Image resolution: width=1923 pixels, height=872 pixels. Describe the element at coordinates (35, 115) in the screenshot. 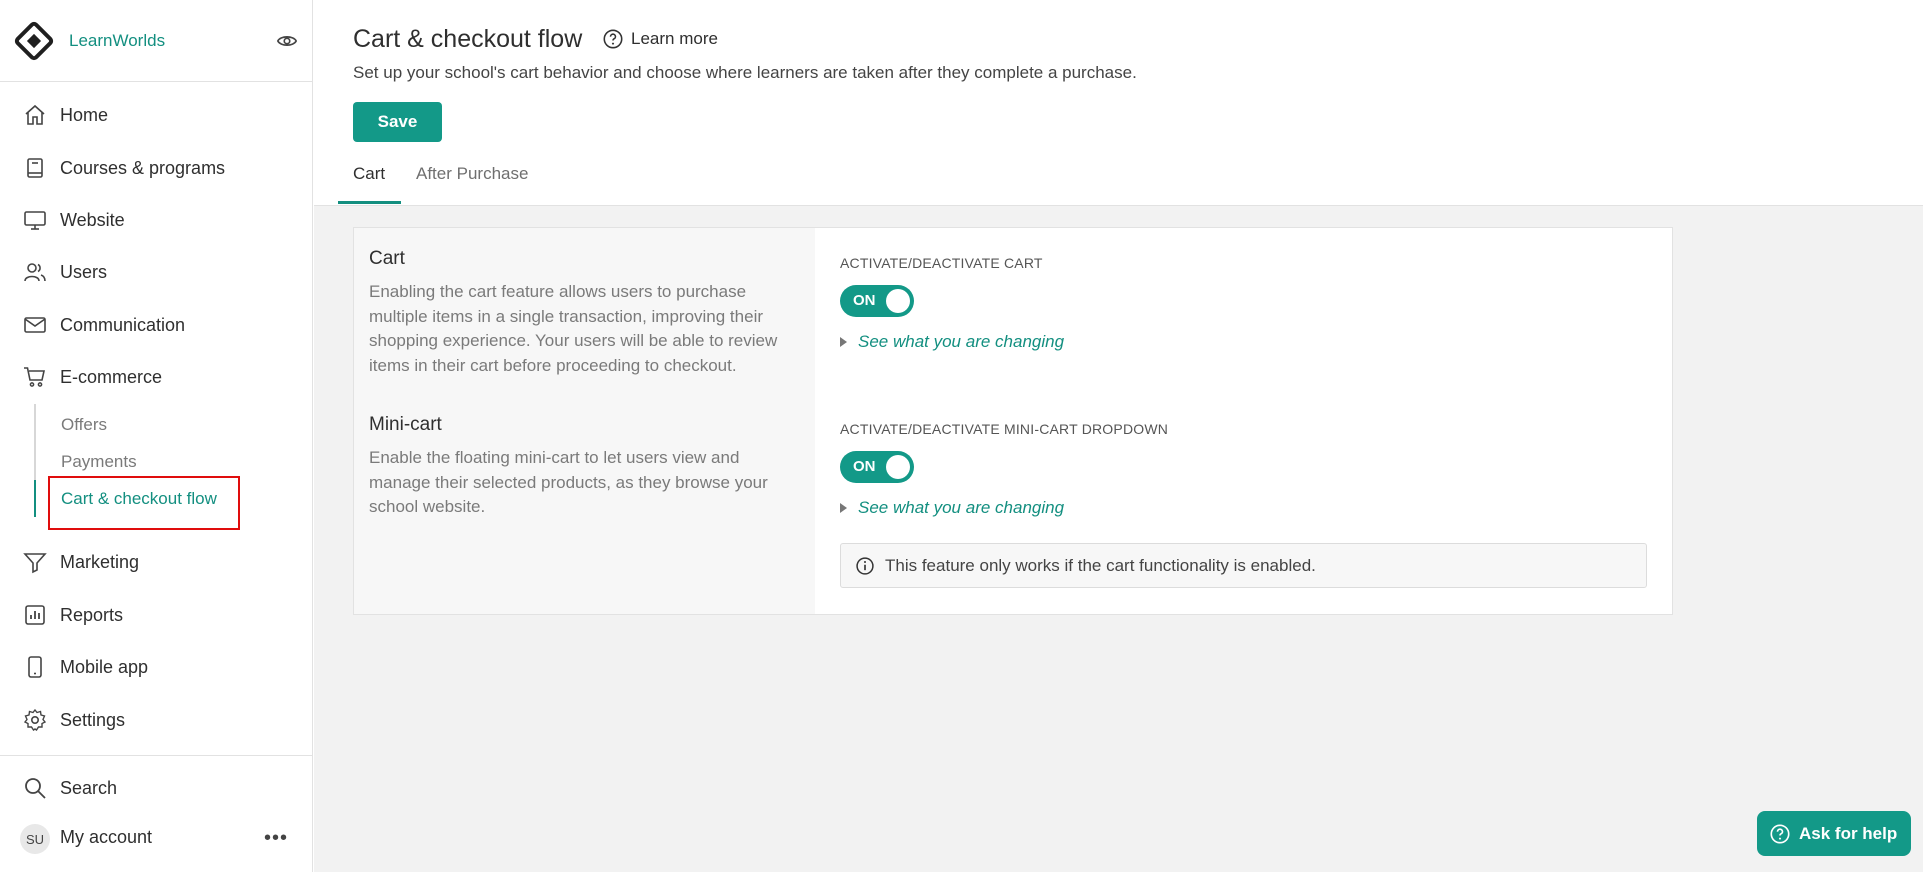

I see `home-icon` at that location.